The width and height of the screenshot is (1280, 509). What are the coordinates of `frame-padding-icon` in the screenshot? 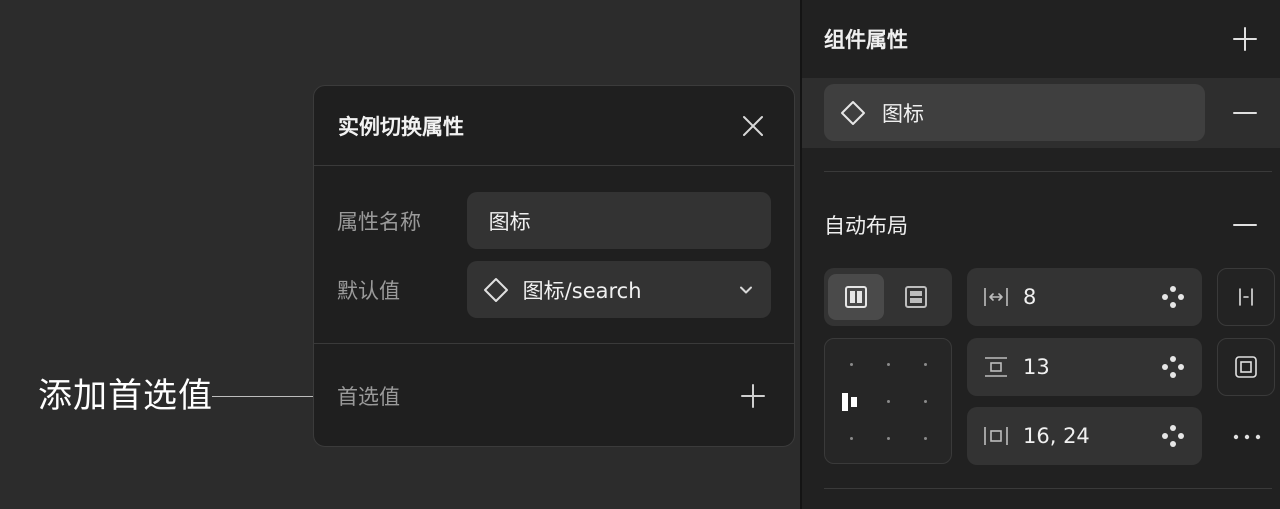 It's located at (1246, 367).